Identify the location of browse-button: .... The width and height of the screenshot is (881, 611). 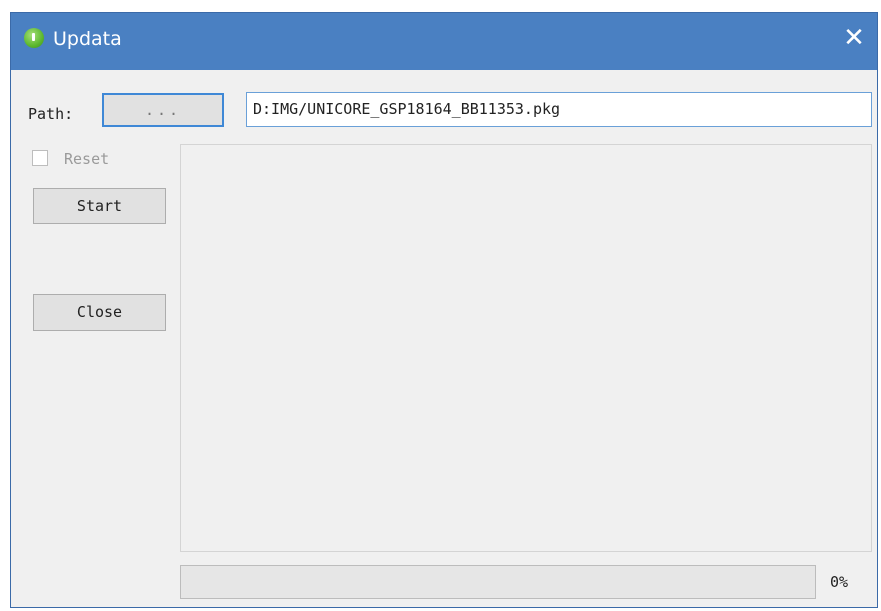
(163, 110).